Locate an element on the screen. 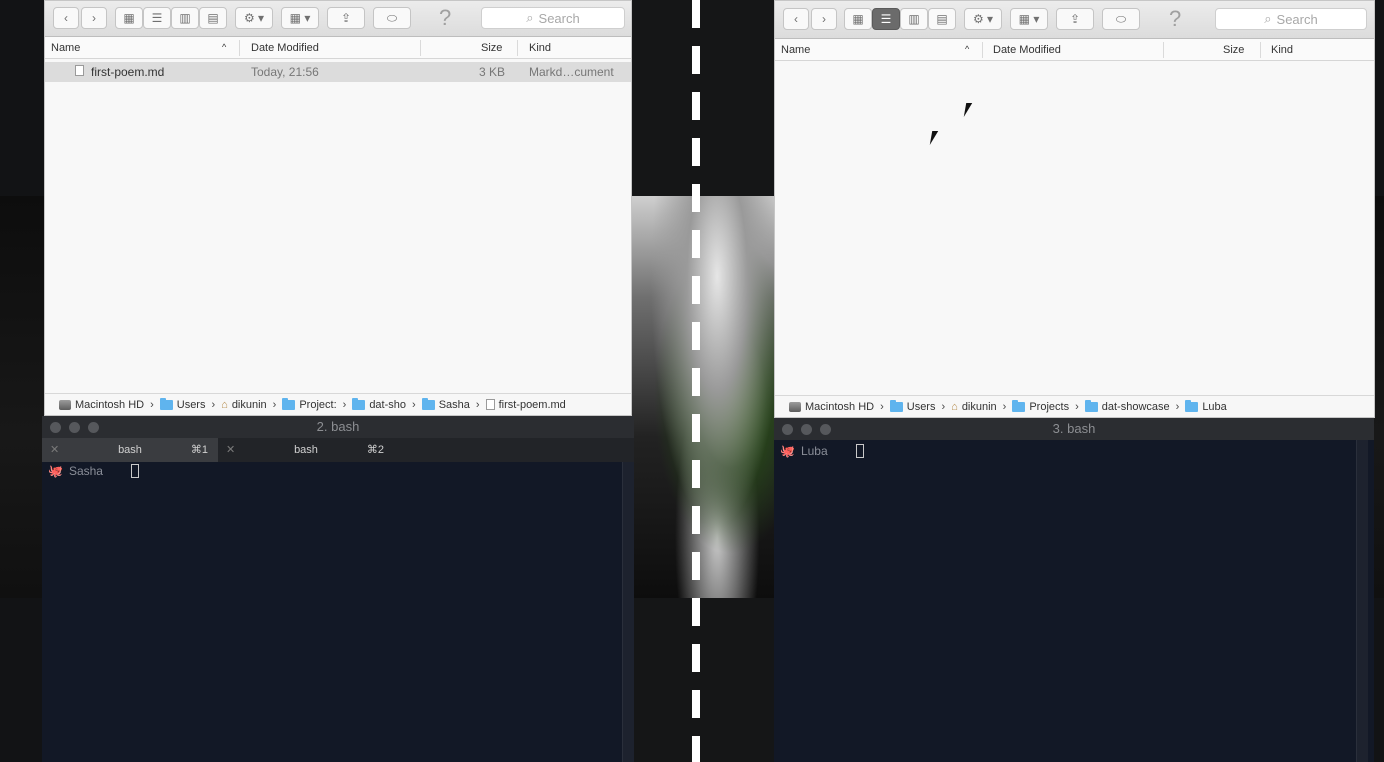 This screenshot has height=762, width=1384. coverflow-icon: ▤ is located at coordinates (942, 19).